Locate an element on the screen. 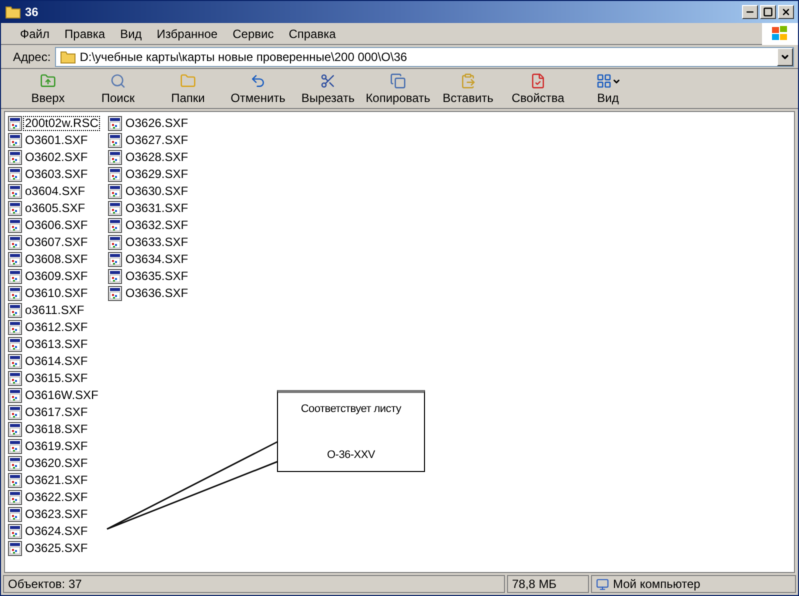 The image size is (799, 596). file-item: O3626.SXF is located at coordinates (149, 123).